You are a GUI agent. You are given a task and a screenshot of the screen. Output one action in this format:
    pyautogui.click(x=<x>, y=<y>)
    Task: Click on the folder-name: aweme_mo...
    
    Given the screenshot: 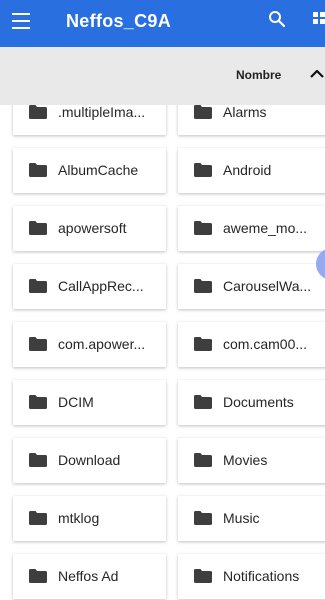 What is the action you would take?
    pyautogui.click(x=265, y=228)
    